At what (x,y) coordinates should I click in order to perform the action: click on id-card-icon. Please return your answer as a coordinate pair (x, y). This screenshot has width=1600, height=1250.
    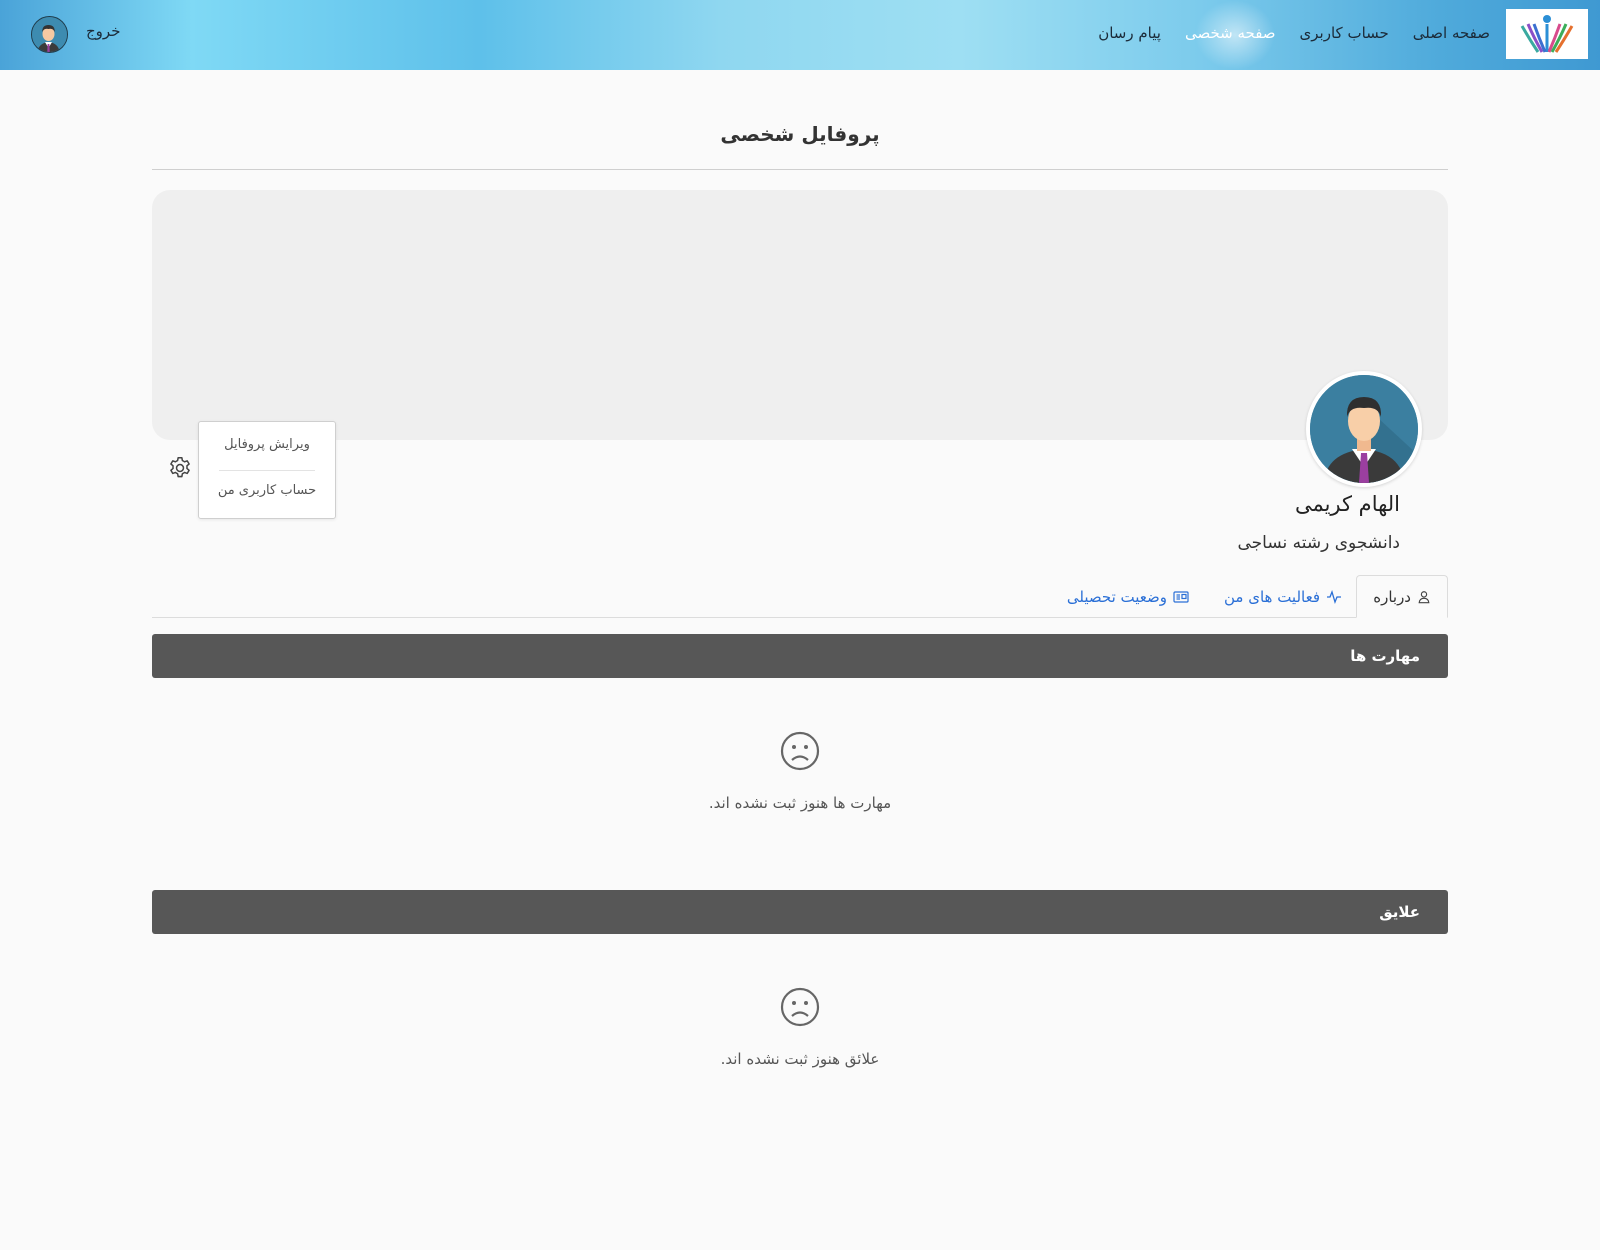
    Looking at the image, I should click on (1181, 596).